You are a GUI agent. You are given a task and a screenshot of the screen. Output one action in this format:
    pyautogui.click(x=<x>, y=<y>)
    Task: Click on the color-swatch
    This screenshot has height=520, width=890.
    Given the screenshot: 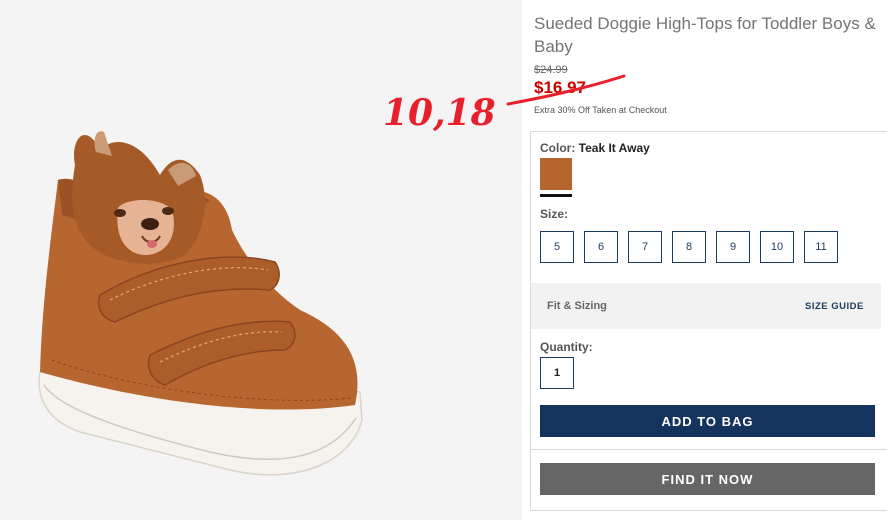 What is the action you would take?
    pyautogui.click(x=556, y=174)
    